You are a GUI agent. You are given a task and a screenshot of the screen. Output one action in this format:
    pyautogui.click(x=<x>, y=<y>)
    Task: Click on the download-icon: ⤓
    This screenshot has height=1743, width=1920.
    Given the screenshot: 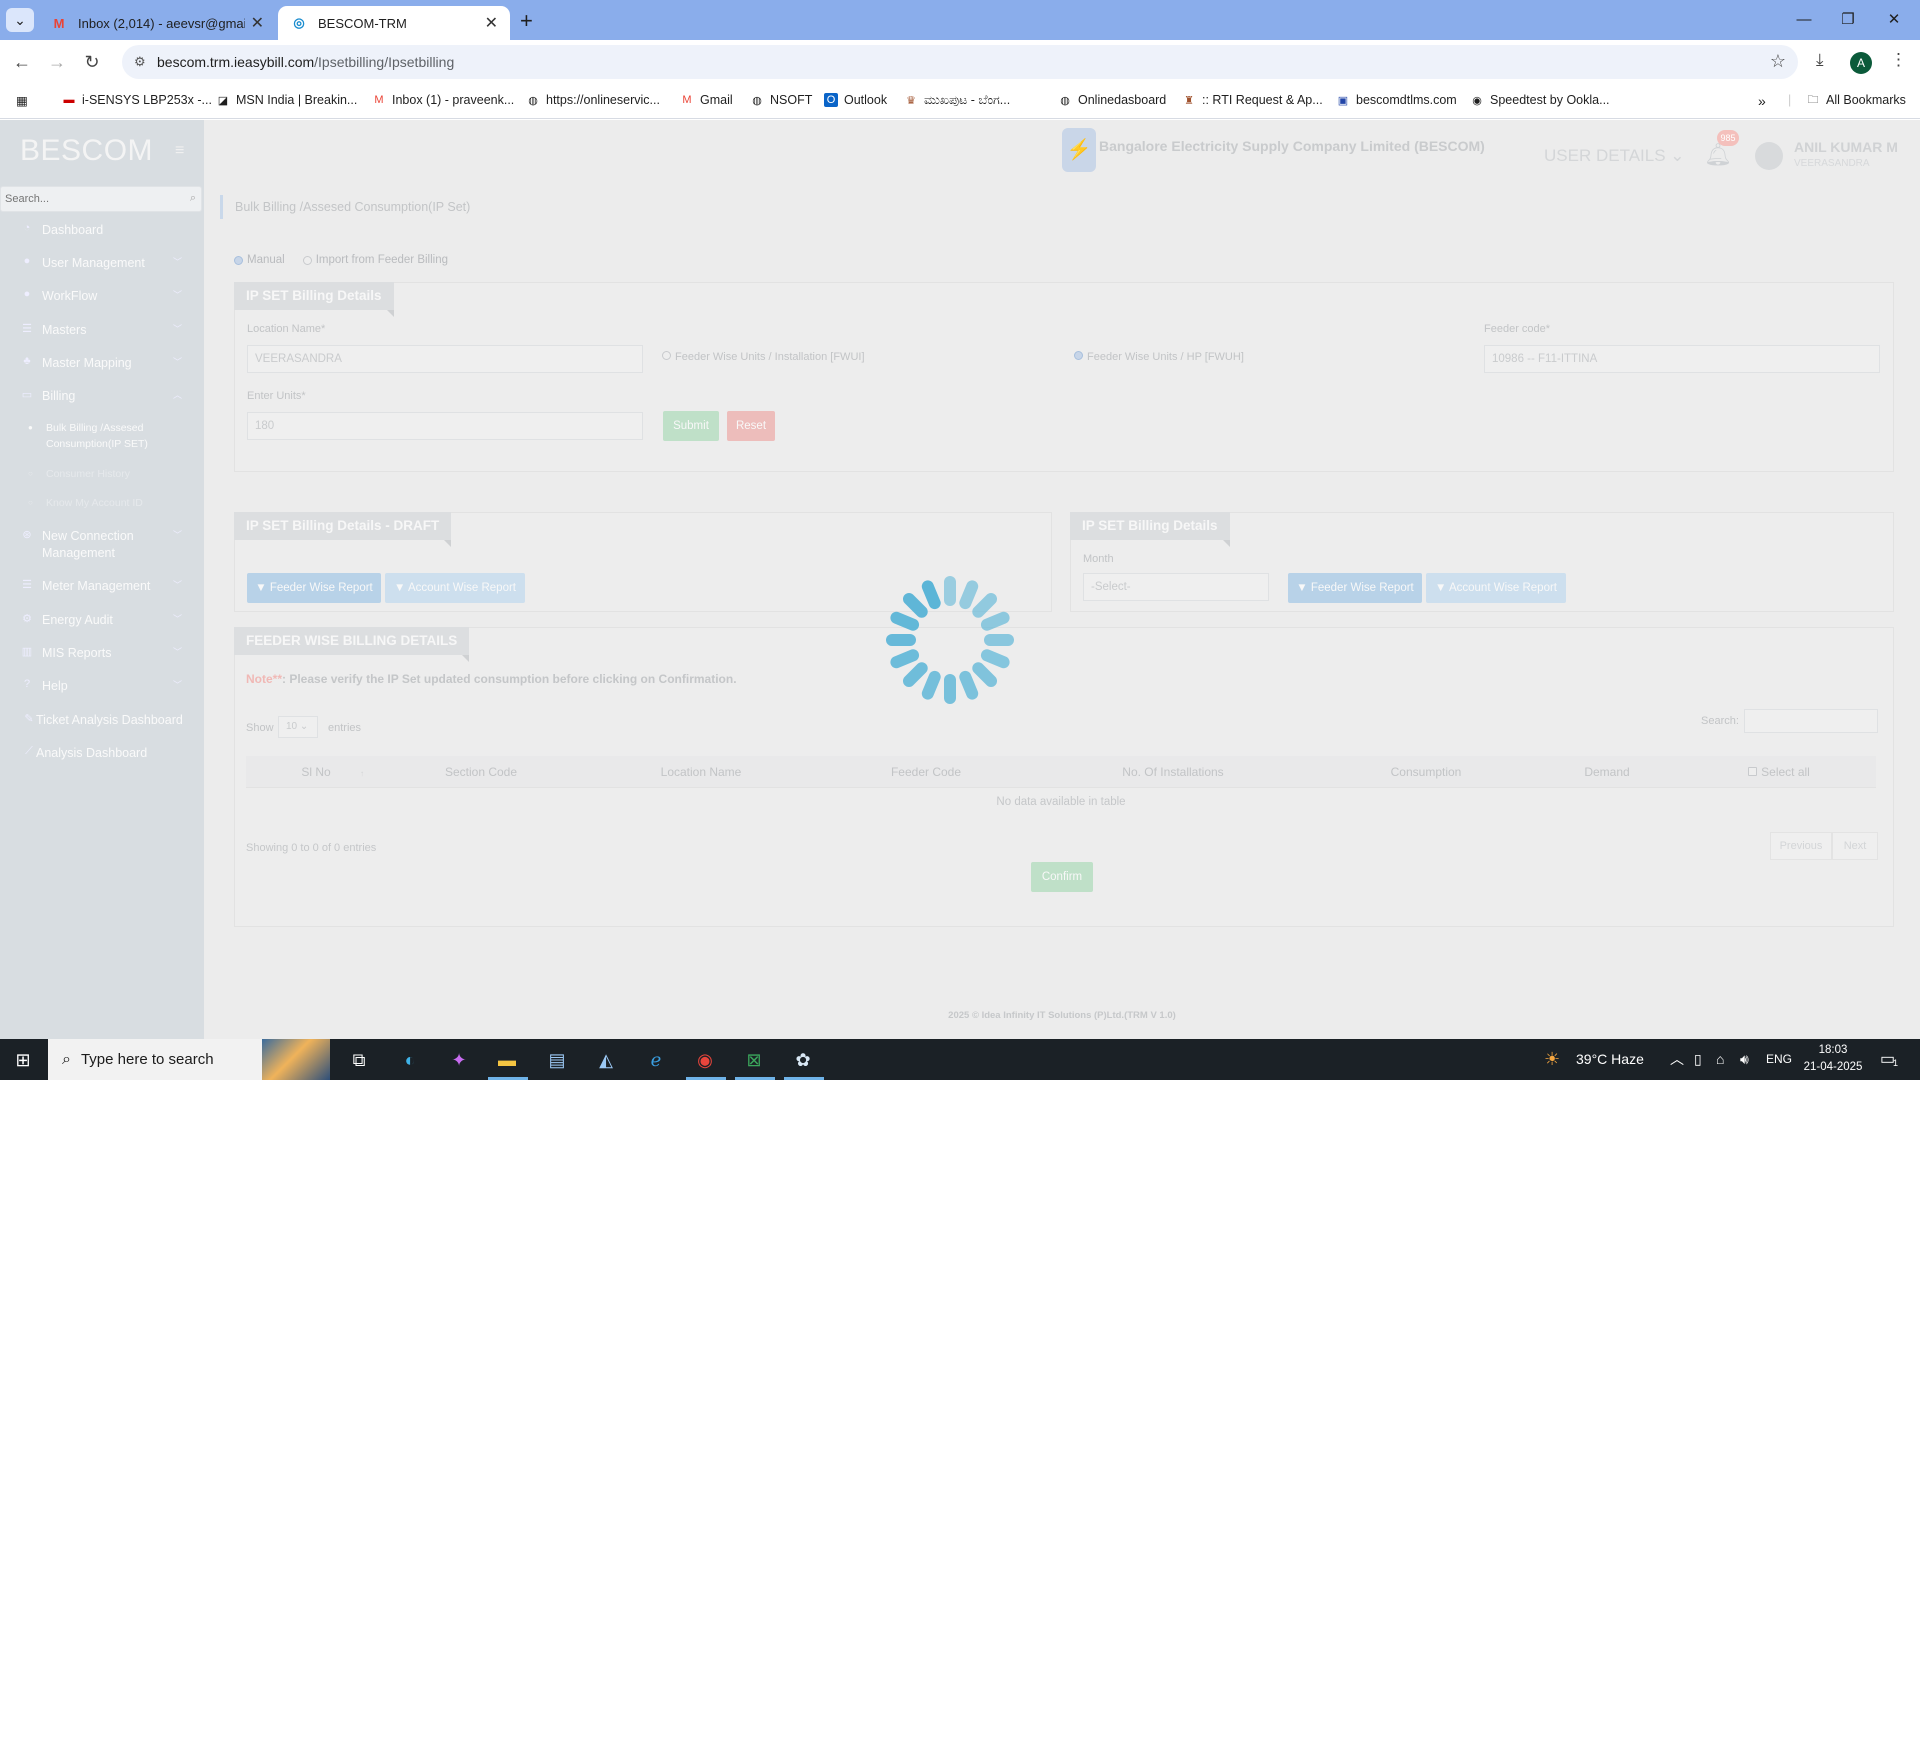 What is the action you would take?
    pyautogui.click(x=1820, y=60)
    